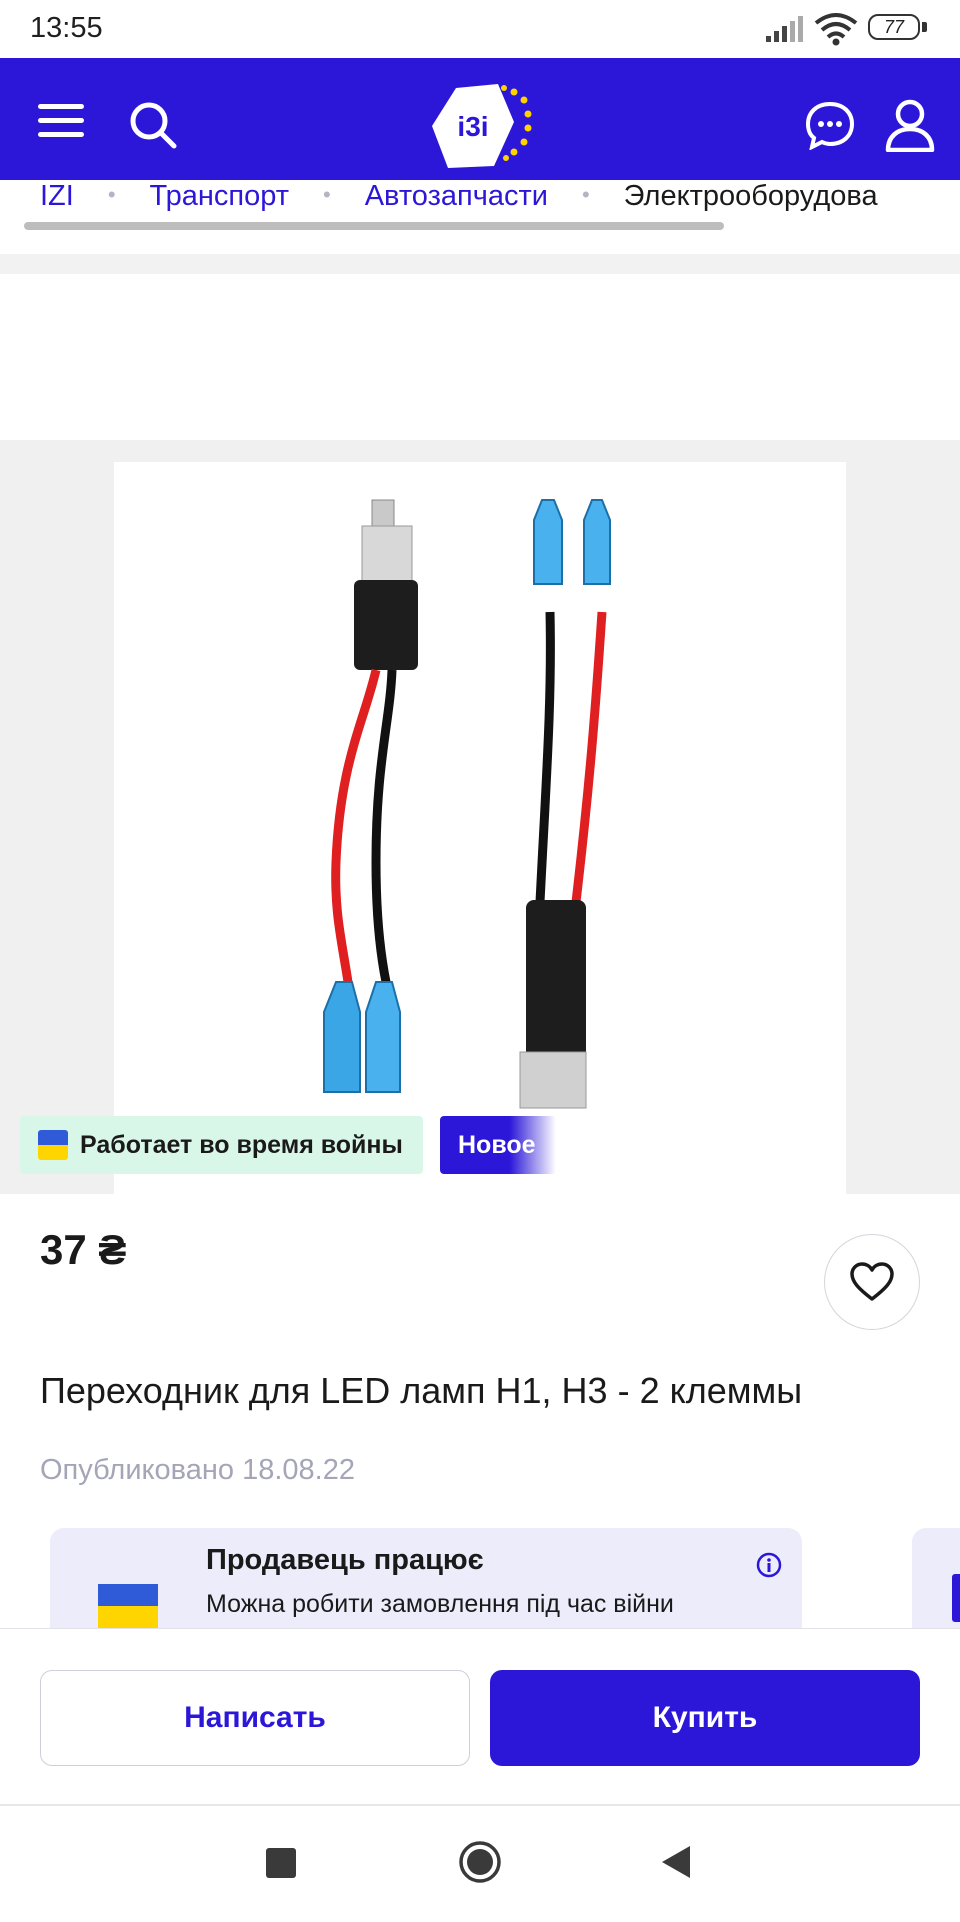 The width and height of the screenshot is (960, 1922). I want to click on back-button, so click(676, 1862).